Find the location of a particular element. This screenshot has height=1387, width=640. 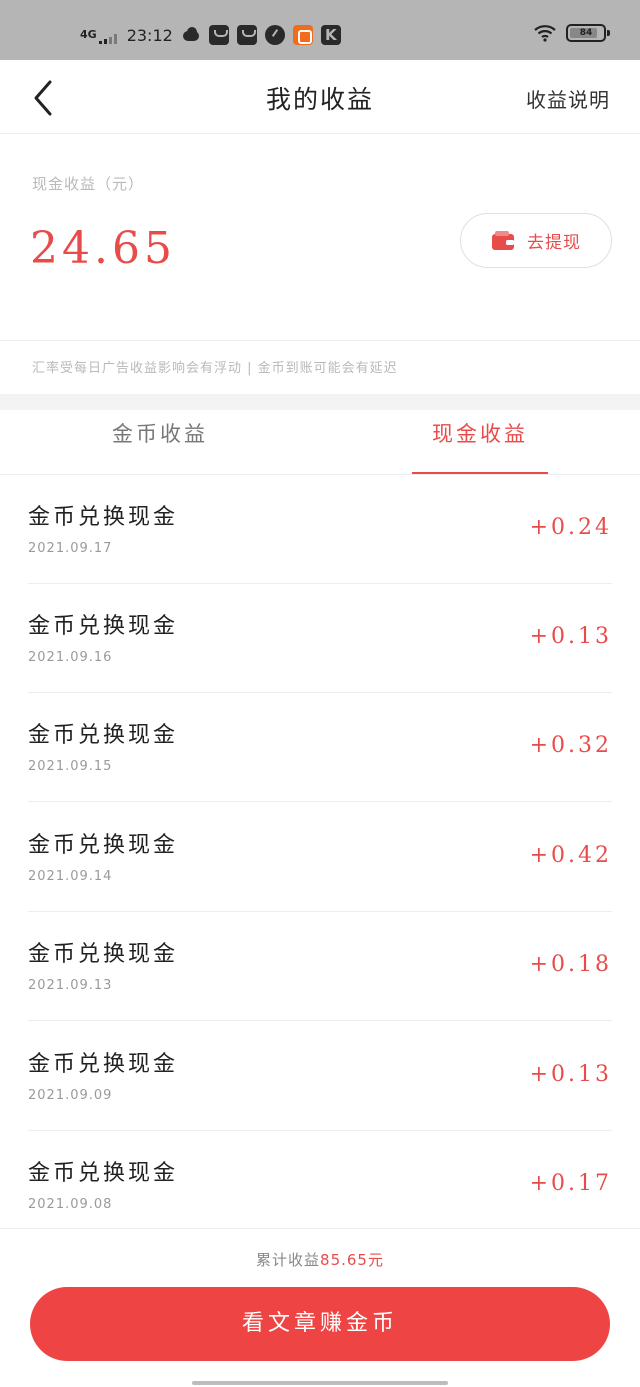

record-amount: +0.32 is located at coordinates (570, 745).